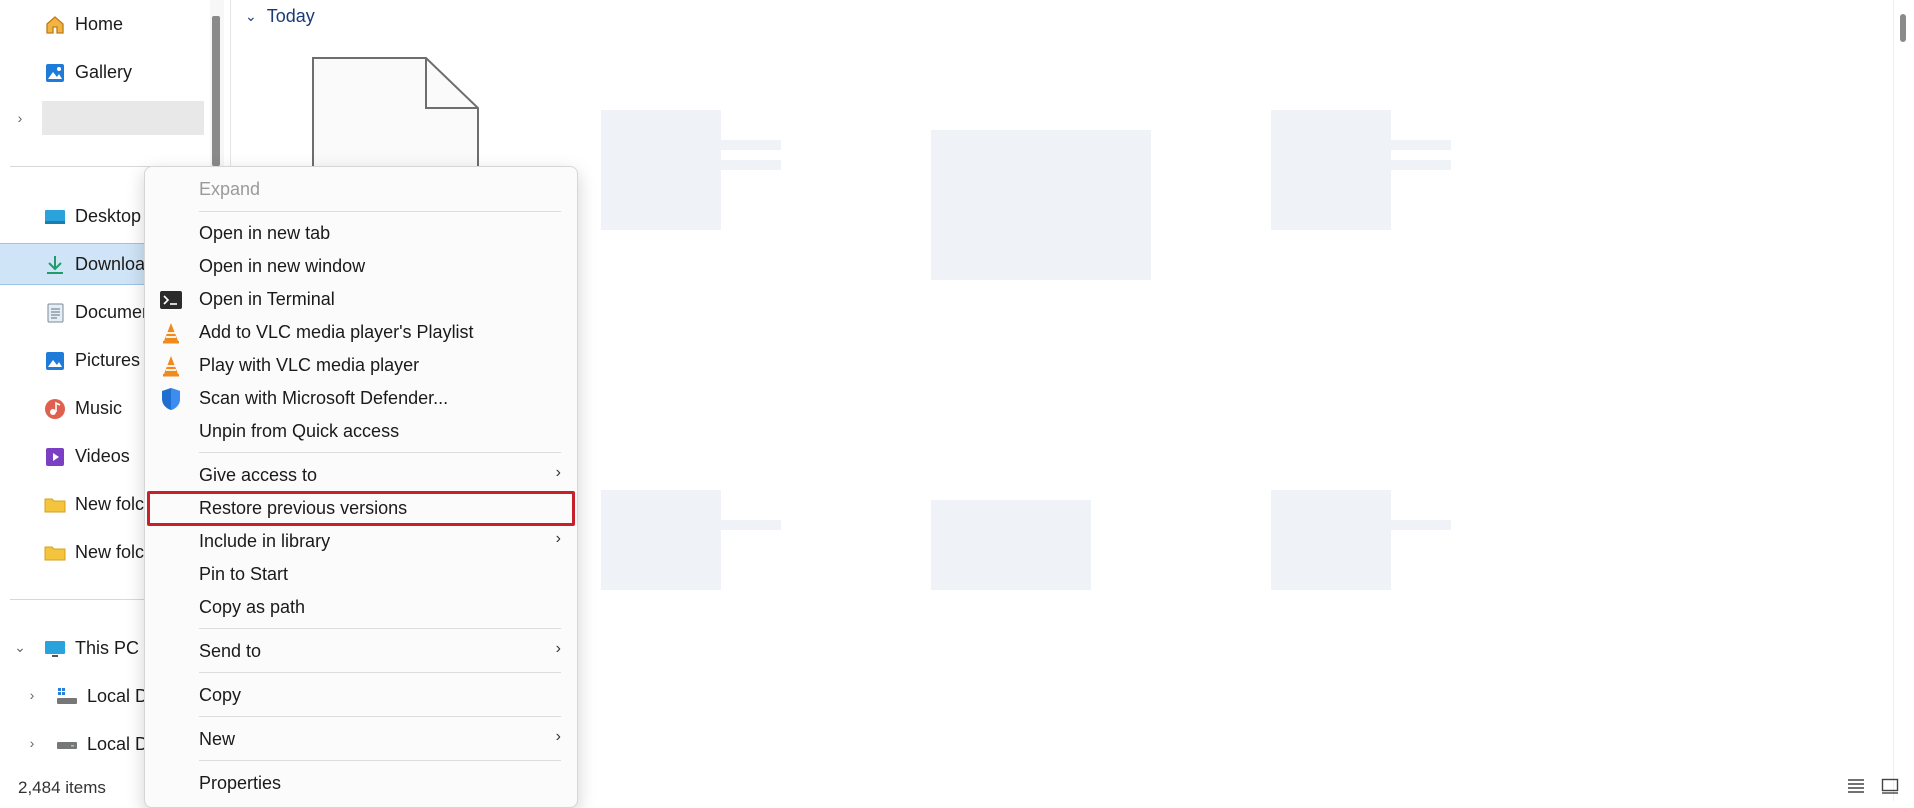  What do you see at coordinates (361, 574) in the screenshot?
I see `menu-item-pin-to-start: Pin to Start` at bounding box center [361, 574].